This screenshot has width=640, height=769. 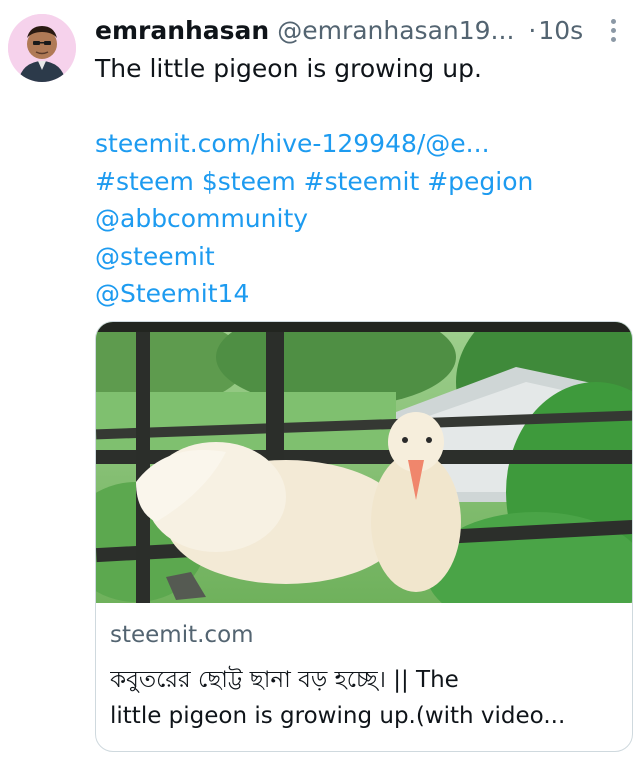 What do you see at coordinates (288, 68) in the screenshot?
I see `tweet-text: The little pigeon is growing up.` at bounding box center [288, 68].